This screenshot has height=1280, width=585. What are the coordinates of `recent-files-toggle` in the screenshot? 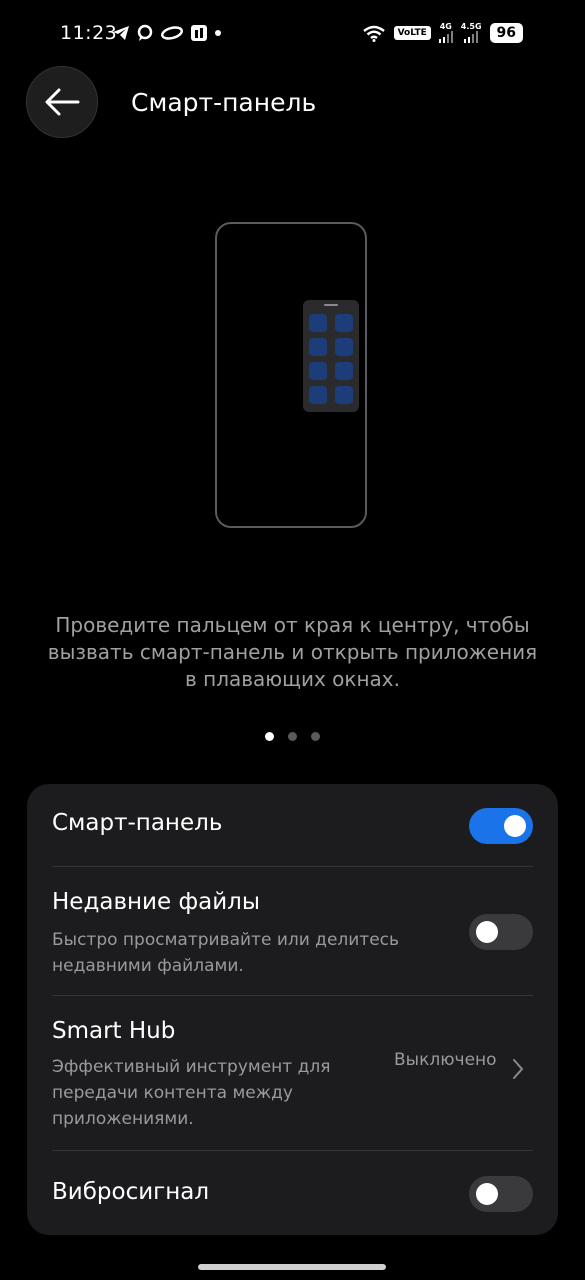 It's located at (501, 932).